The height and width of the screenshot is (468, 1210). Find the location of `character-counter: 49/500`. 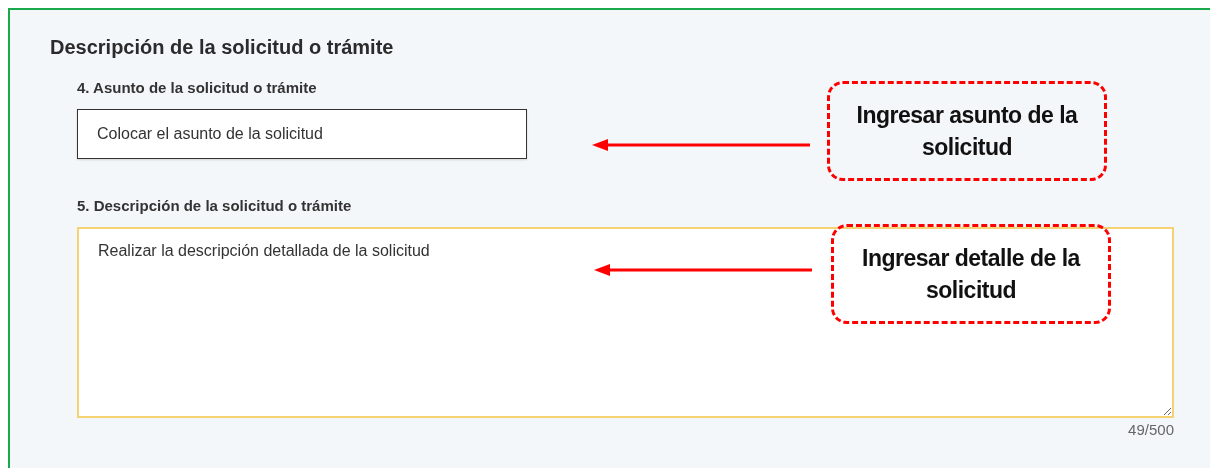

character-counter: 49/500 is located at coordinates (1151, 429).